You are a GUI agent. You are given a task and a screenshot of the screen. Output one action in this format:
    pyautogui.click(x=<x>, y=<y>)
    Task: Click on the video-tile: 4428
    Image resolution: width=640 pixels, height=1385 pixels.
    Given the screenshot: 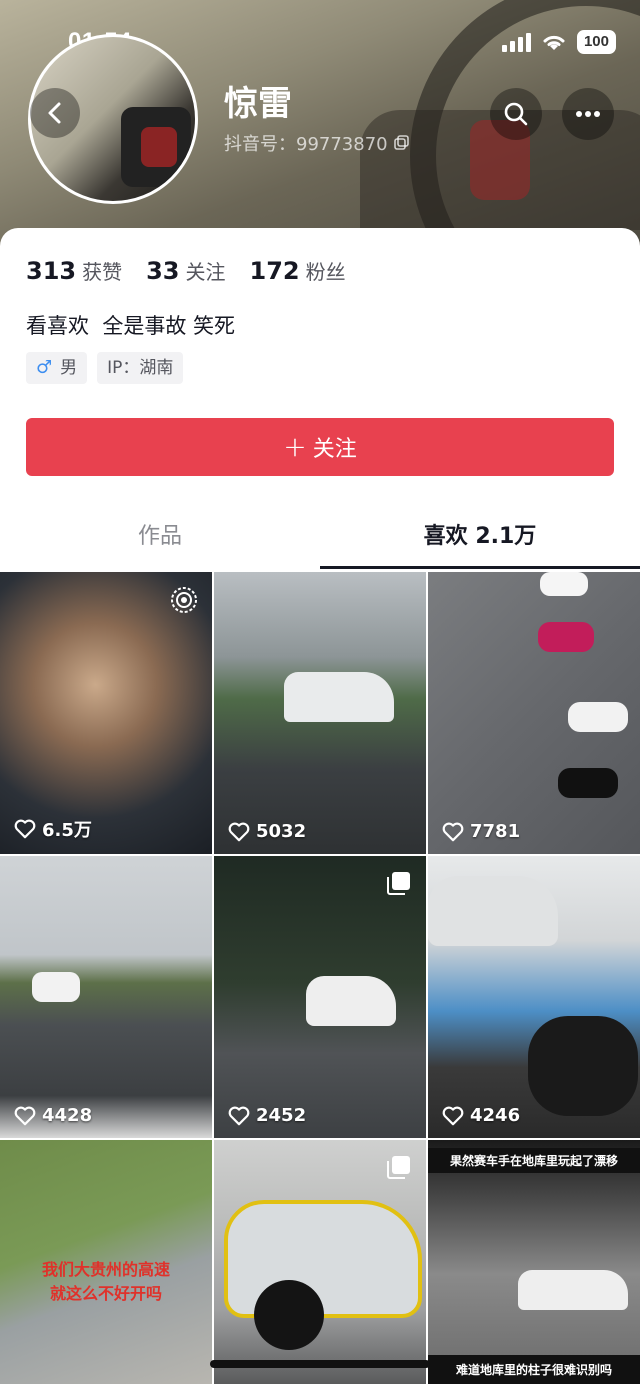 What is the action you would take?
    pyautogui.click(x=106, y=997)
    